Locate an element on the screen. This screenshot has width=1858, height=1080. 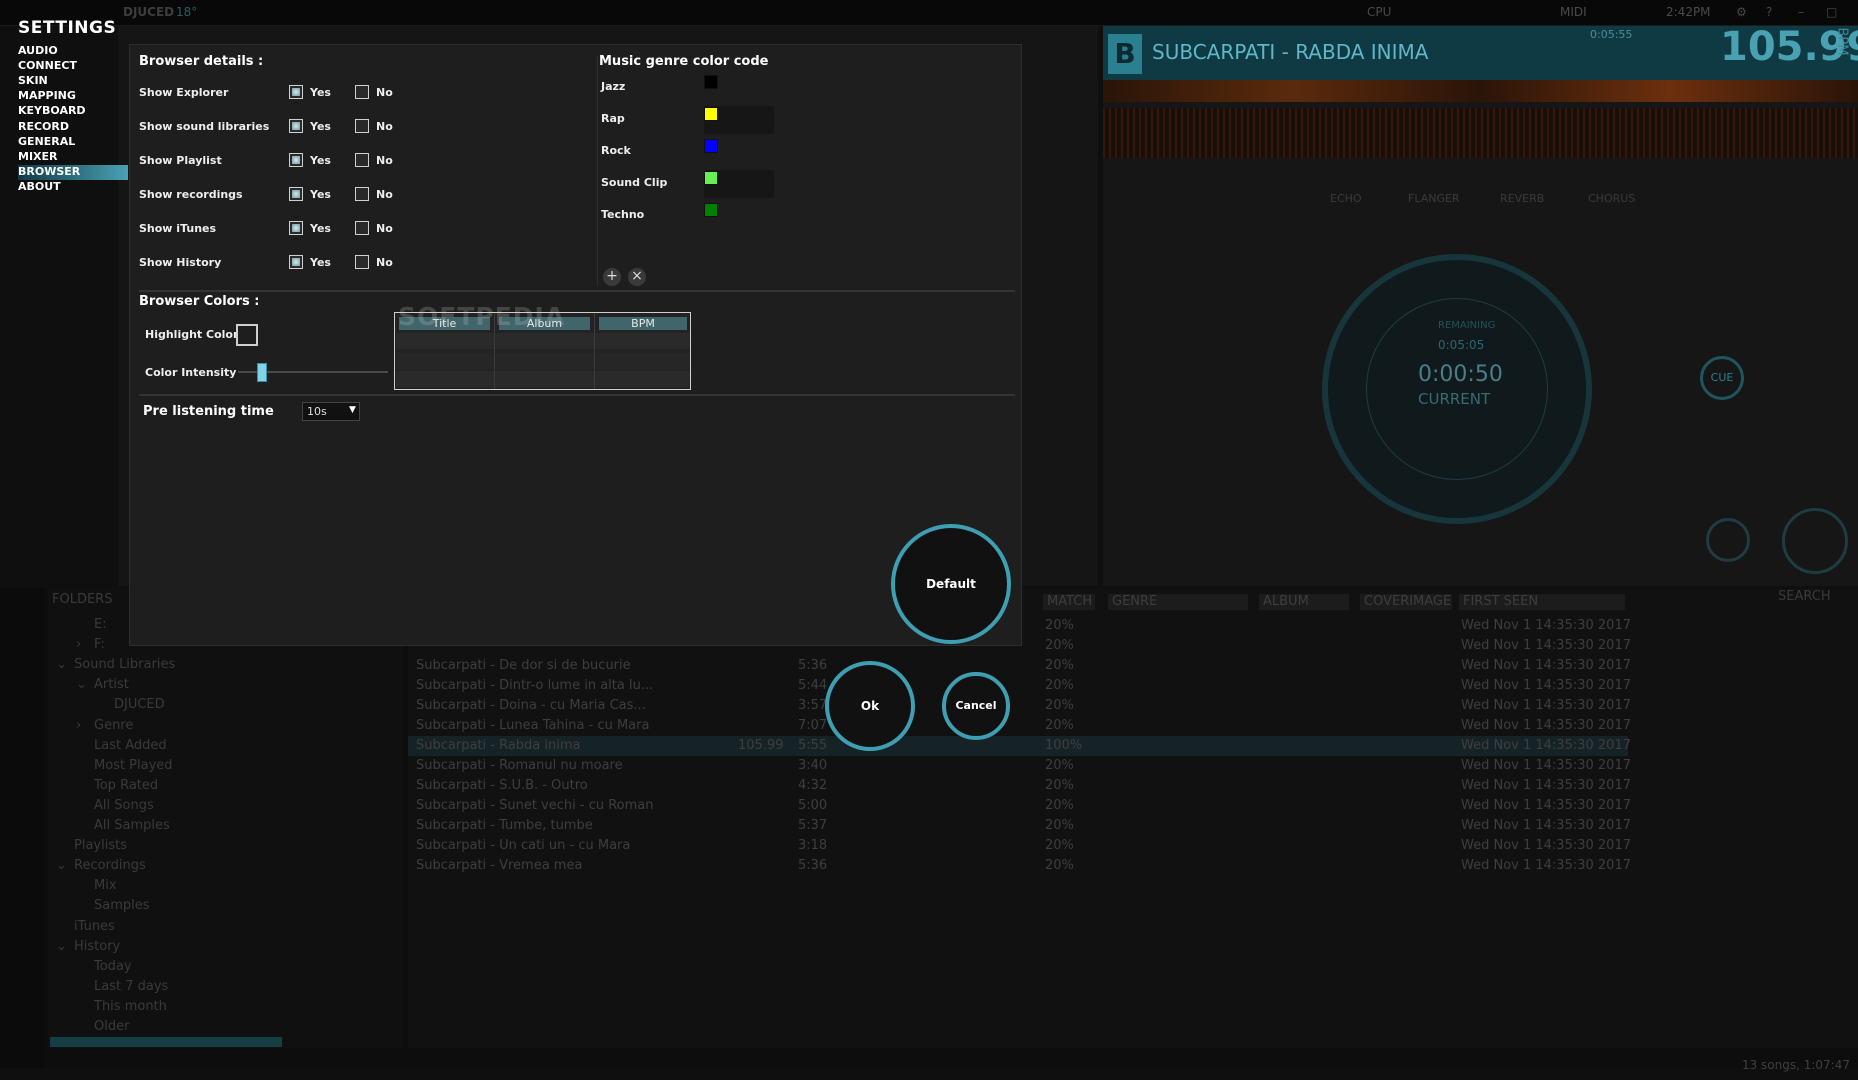
tree-item: Most Played is located at coordinates (133, 765).